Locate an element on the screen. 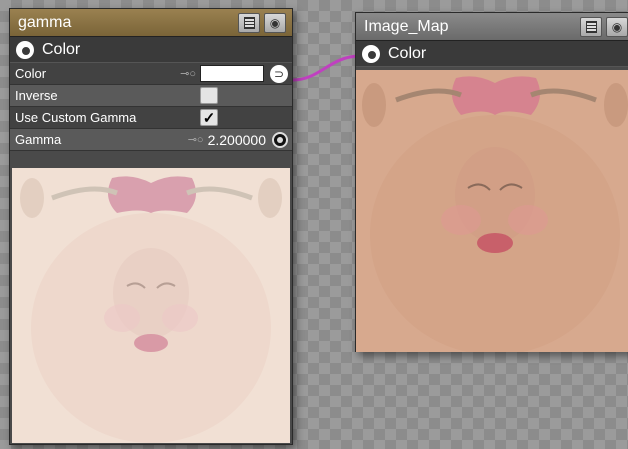  image-map-node-title: Image_Map is located at coordinates (406, 26).